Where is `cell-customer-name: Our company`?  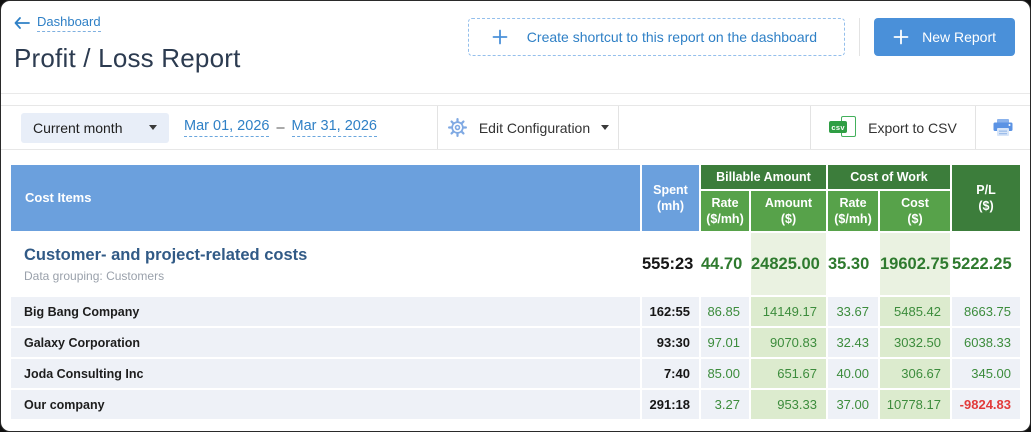
cell-customer-name: Our company is located at coordinates (325, 404).